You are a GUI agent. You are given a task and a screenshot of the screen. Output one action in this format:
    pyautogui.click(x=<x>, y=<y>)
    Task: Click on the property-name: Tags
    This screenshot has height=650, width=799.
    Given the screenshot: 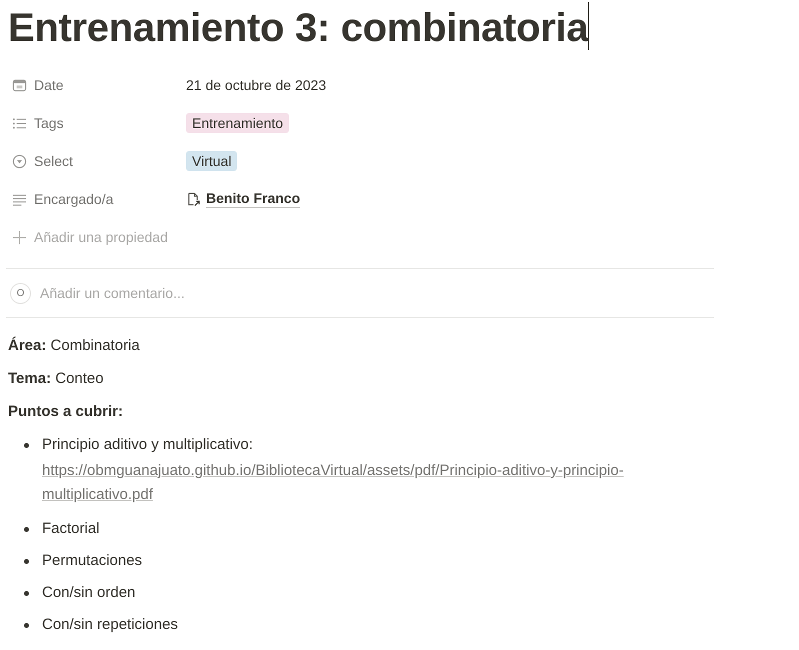 What is the action you would take?
    pyautogui.click(x=49, y=123)
    